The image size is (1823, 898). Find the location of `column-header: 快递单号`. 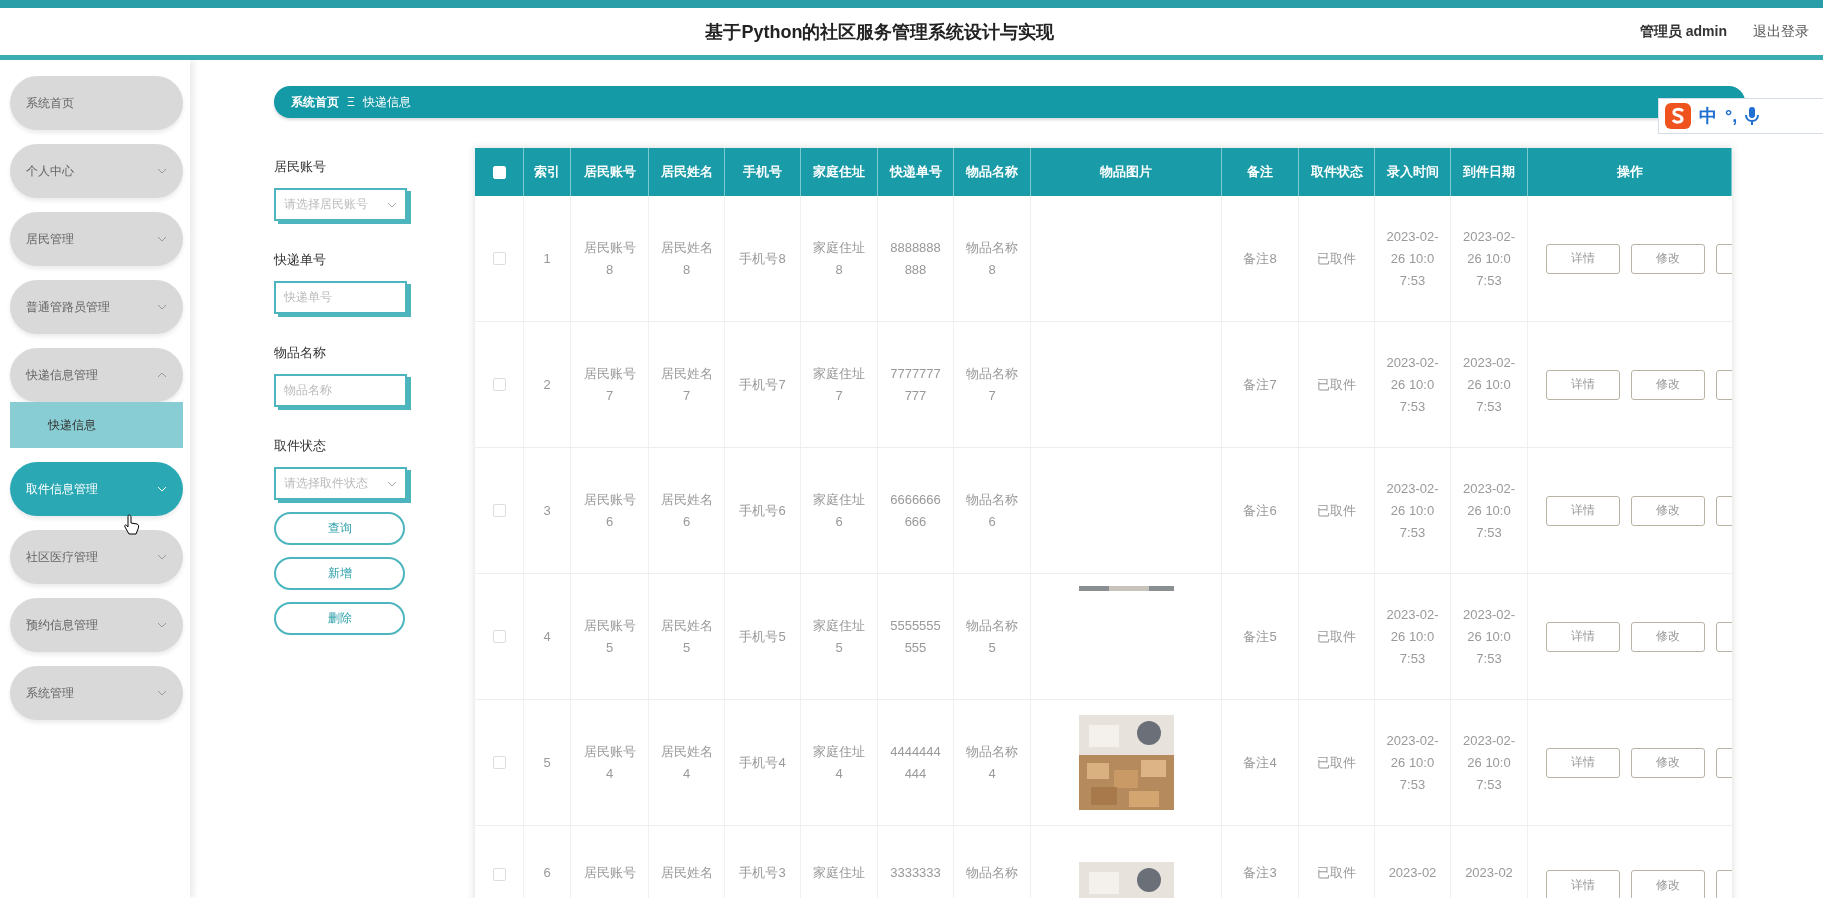

column-header: 快递单号 is located at coordinates (916, 172).